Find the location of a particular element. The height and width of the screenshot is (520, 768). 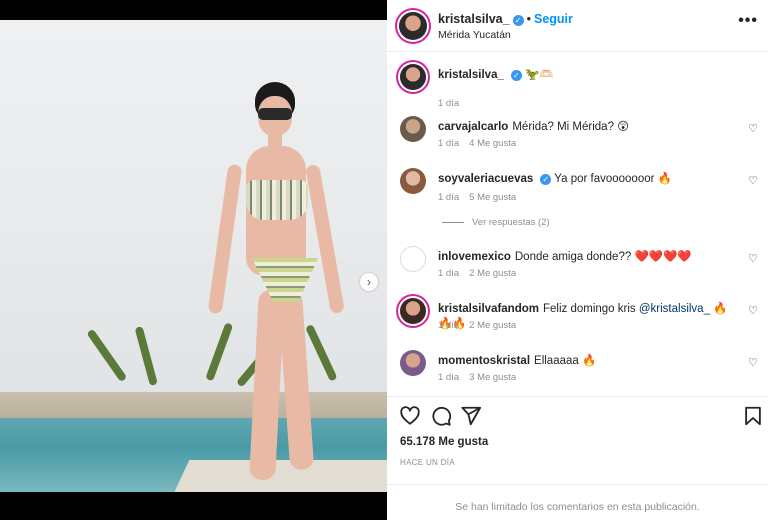

caption-meta: 1 día is located at coordinates (453, 103).